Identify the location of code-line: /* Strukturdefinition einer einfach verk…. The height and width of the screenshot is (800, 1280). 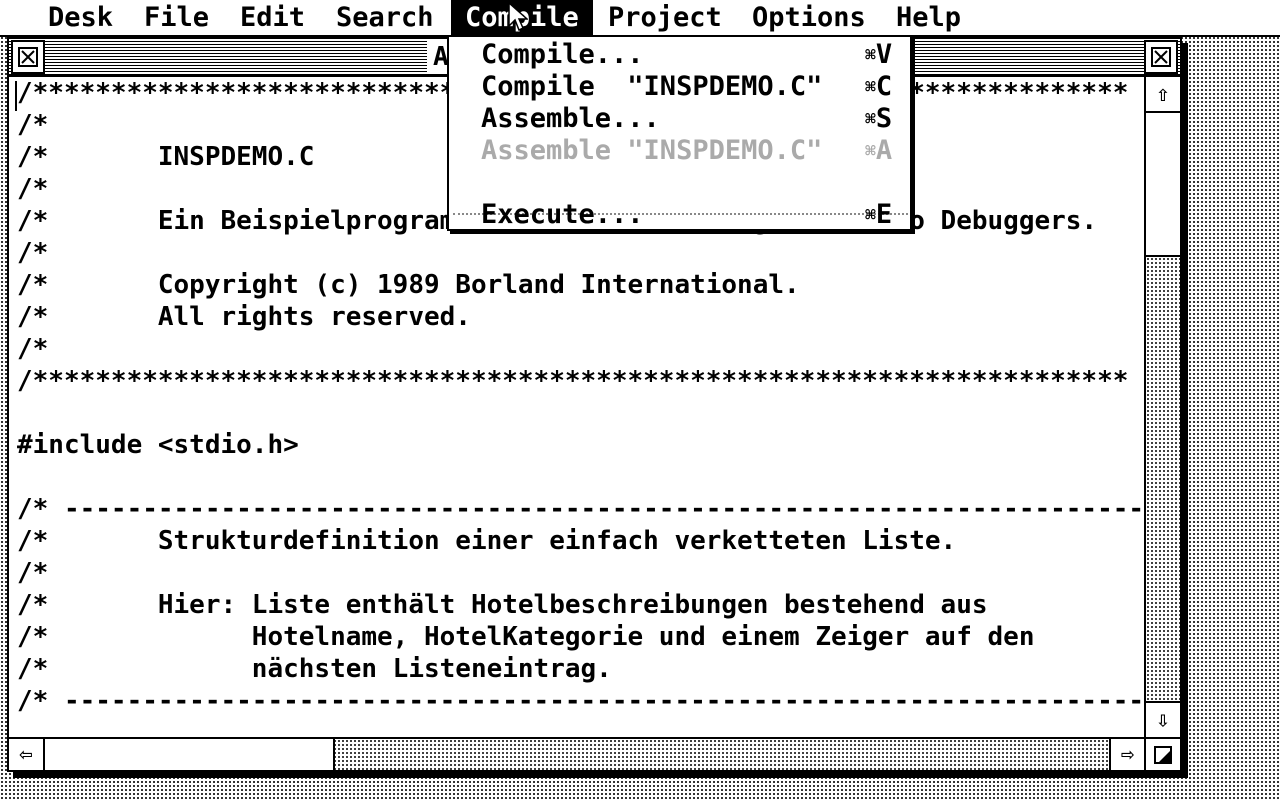
(487, 541).